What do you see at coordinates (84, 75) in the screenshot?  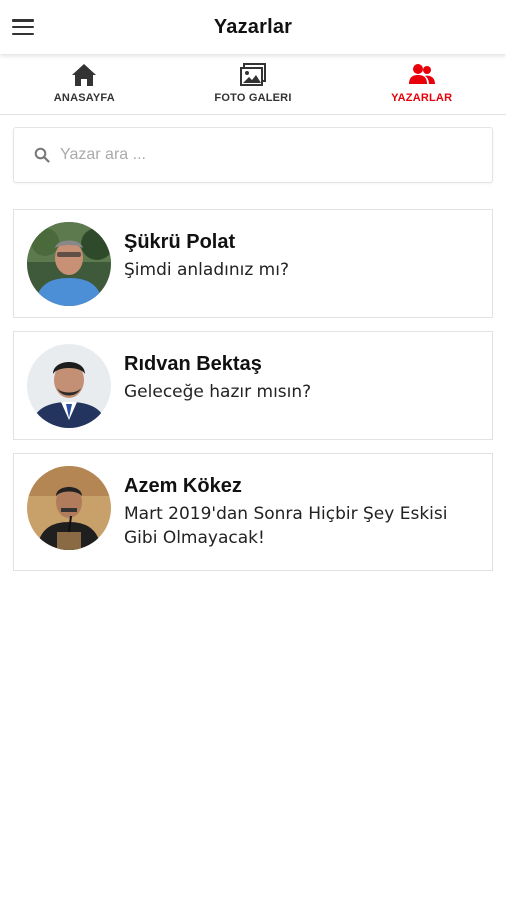 I see `home-icon` at bounding box center [84, 75].